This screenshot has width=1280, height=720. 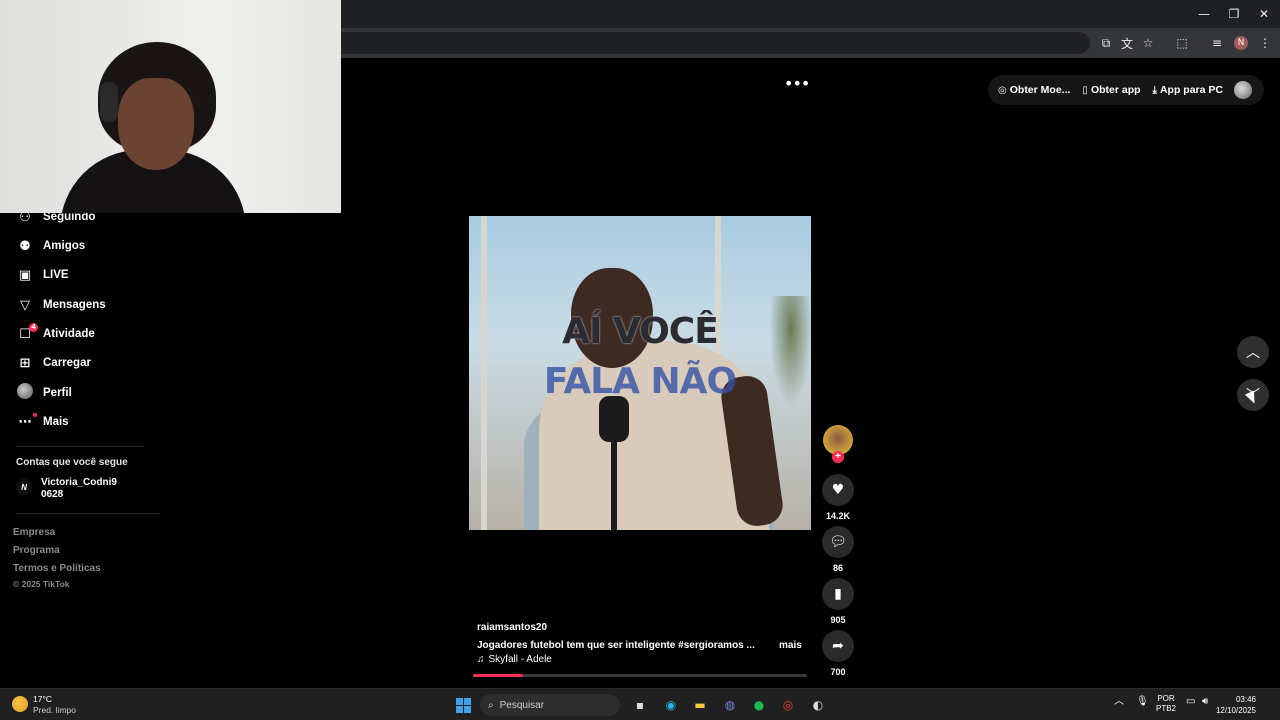 I want to click on browser-menu-icon: ⋮, so click(x=1265, y=43).